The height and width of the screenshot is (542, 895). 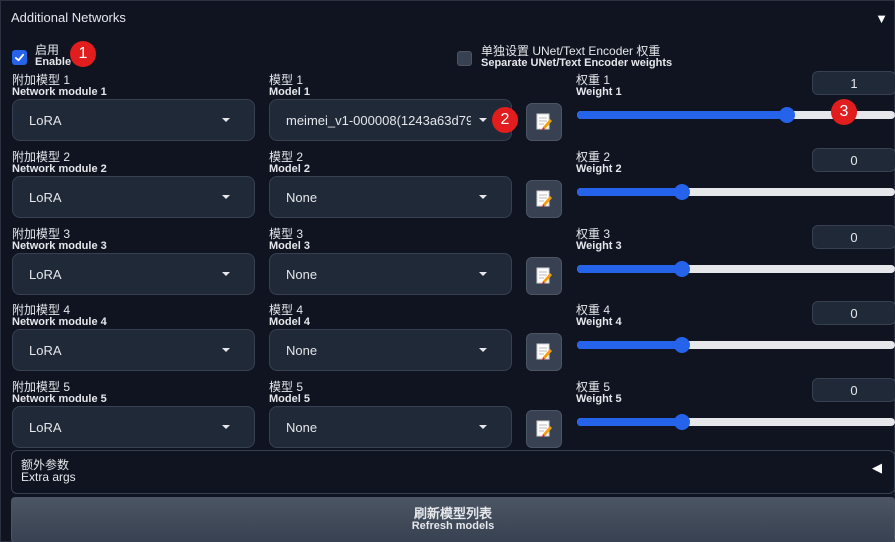 I want to click on module-label-cn: 附加模型 5, so click(x=41, y=387).